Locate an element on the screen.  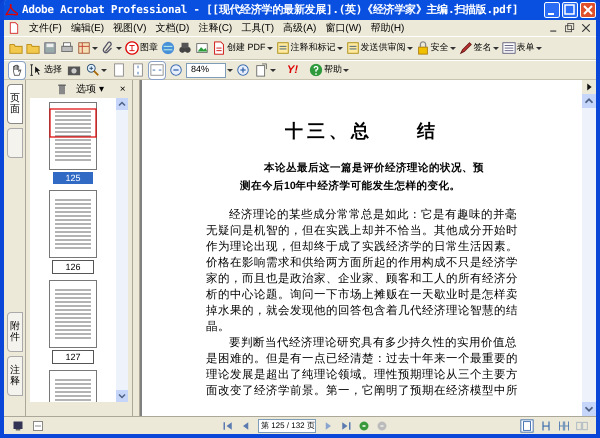
facing-icon is located at coordinates (564, 426).